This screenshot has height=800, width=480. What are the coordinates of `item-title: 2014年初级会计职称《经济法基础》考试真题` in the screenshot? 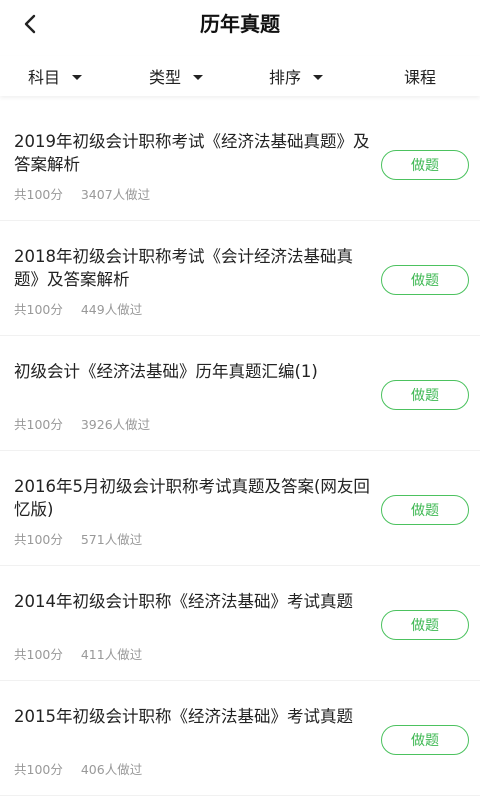 It's located at (183, 601).